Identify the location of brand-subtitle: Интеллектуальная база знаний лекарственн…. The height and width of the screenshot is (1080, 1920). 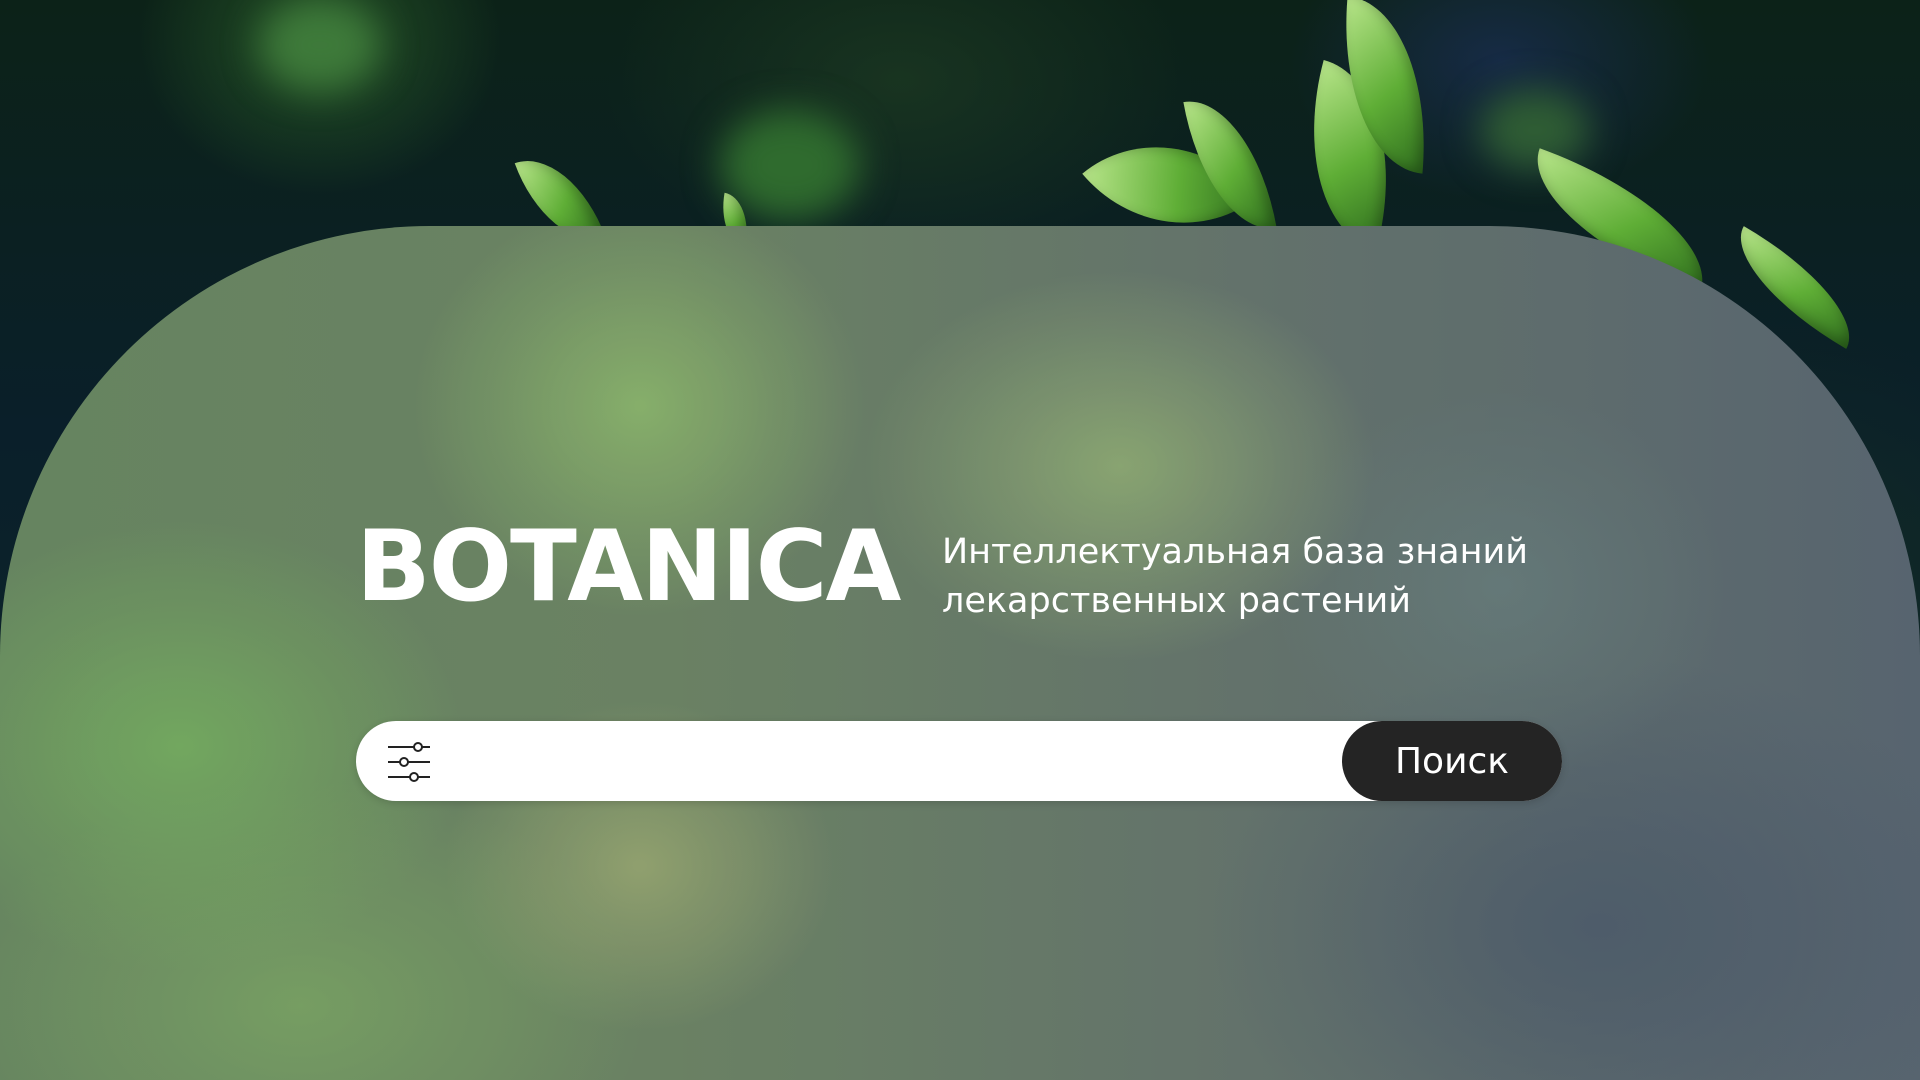
(1235, 577).